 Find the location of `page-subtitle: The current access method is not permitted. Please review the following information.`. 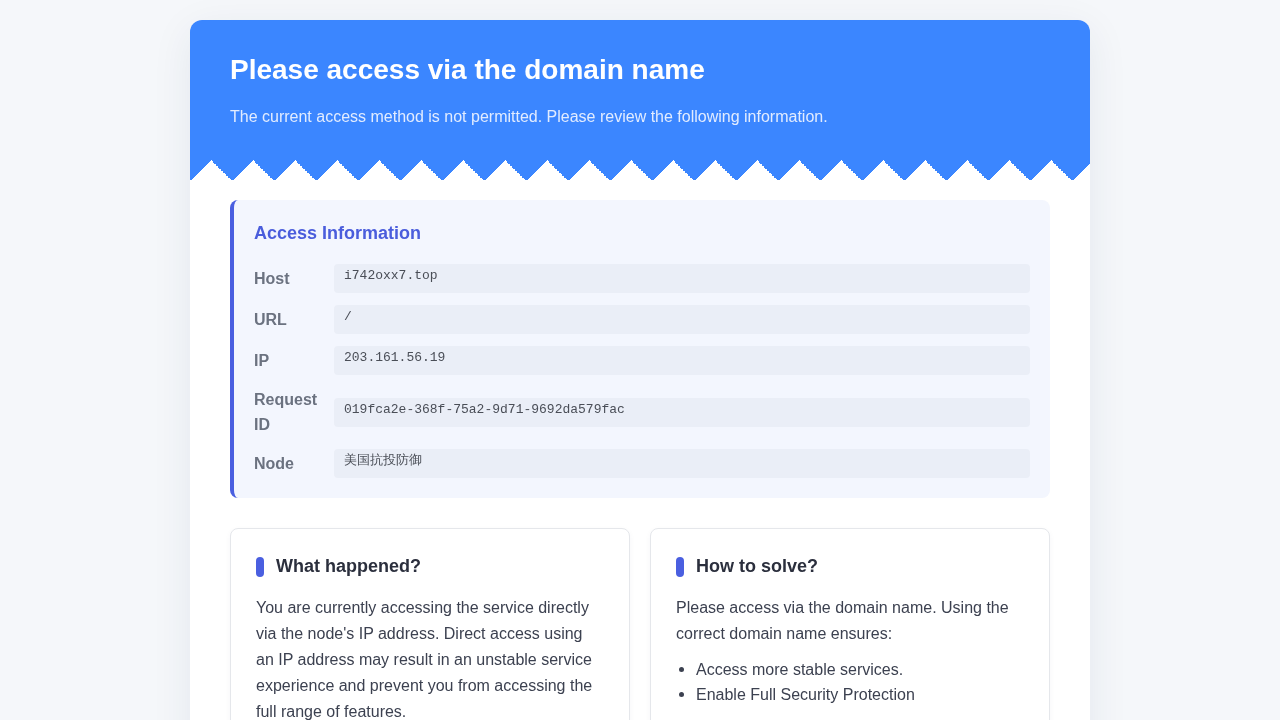

page-subtitle: The current access method is not permitted. Please review the following information. is located at coordinates (529, 117).